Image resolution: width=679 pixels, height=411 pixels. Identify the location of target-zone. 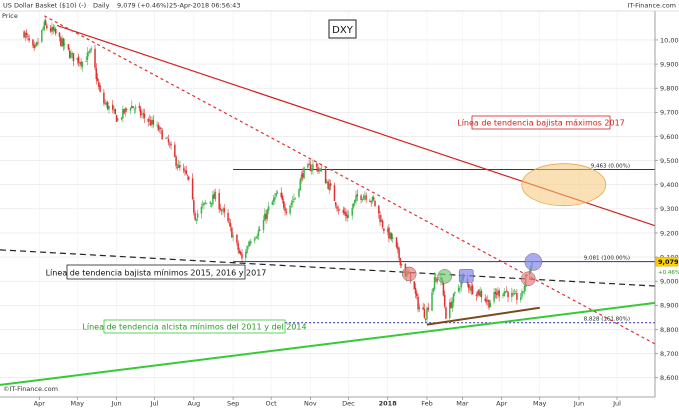
(564, 185).